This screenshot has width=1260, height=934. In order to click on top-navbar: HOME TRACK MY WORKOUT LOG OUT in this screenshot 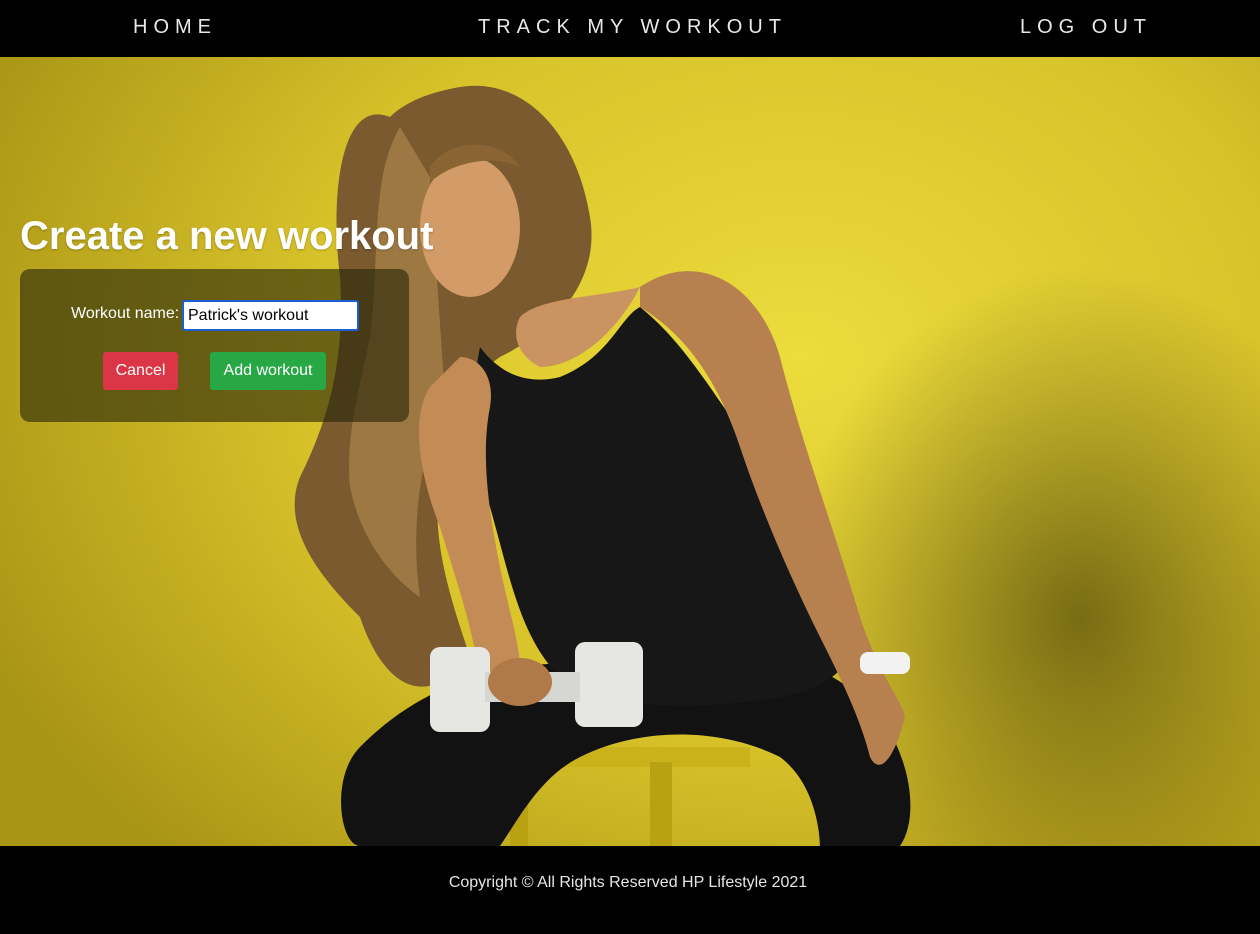, I will do `click(630, 28)`.